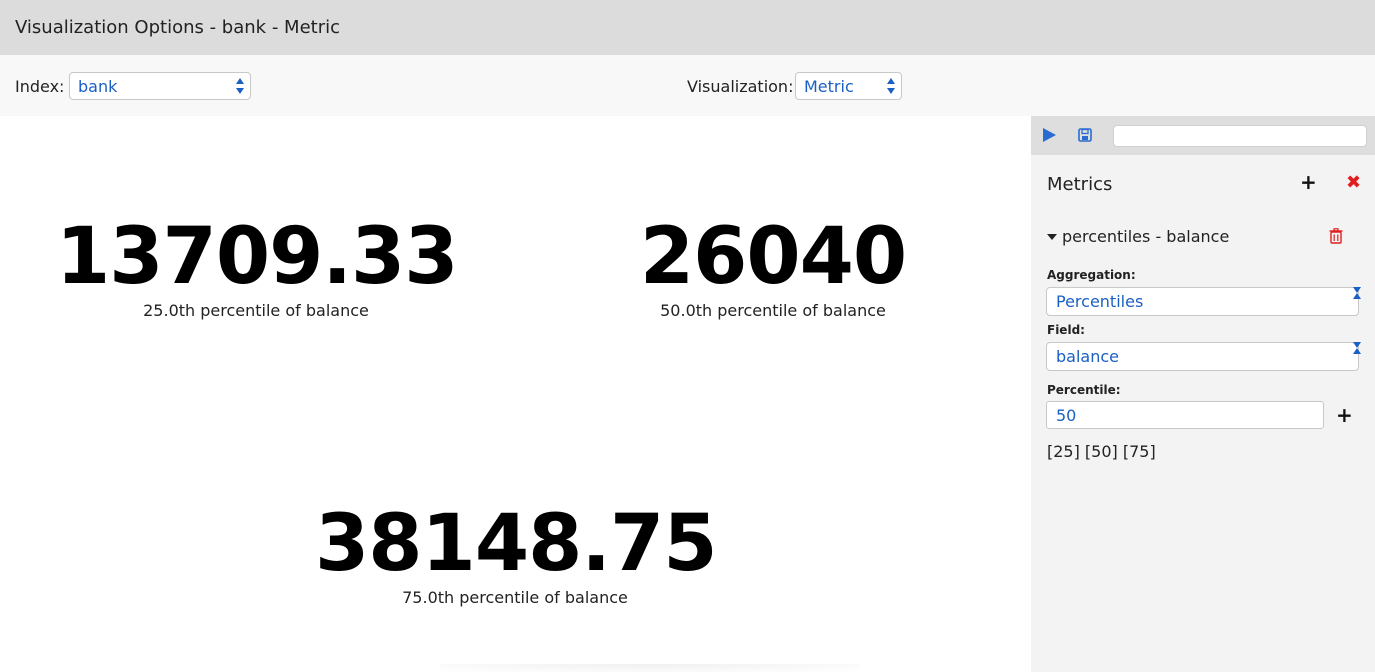  Describe the element at coordinates (1353, 183) in the screenshot. I see `close-icon: ✖` at that location.